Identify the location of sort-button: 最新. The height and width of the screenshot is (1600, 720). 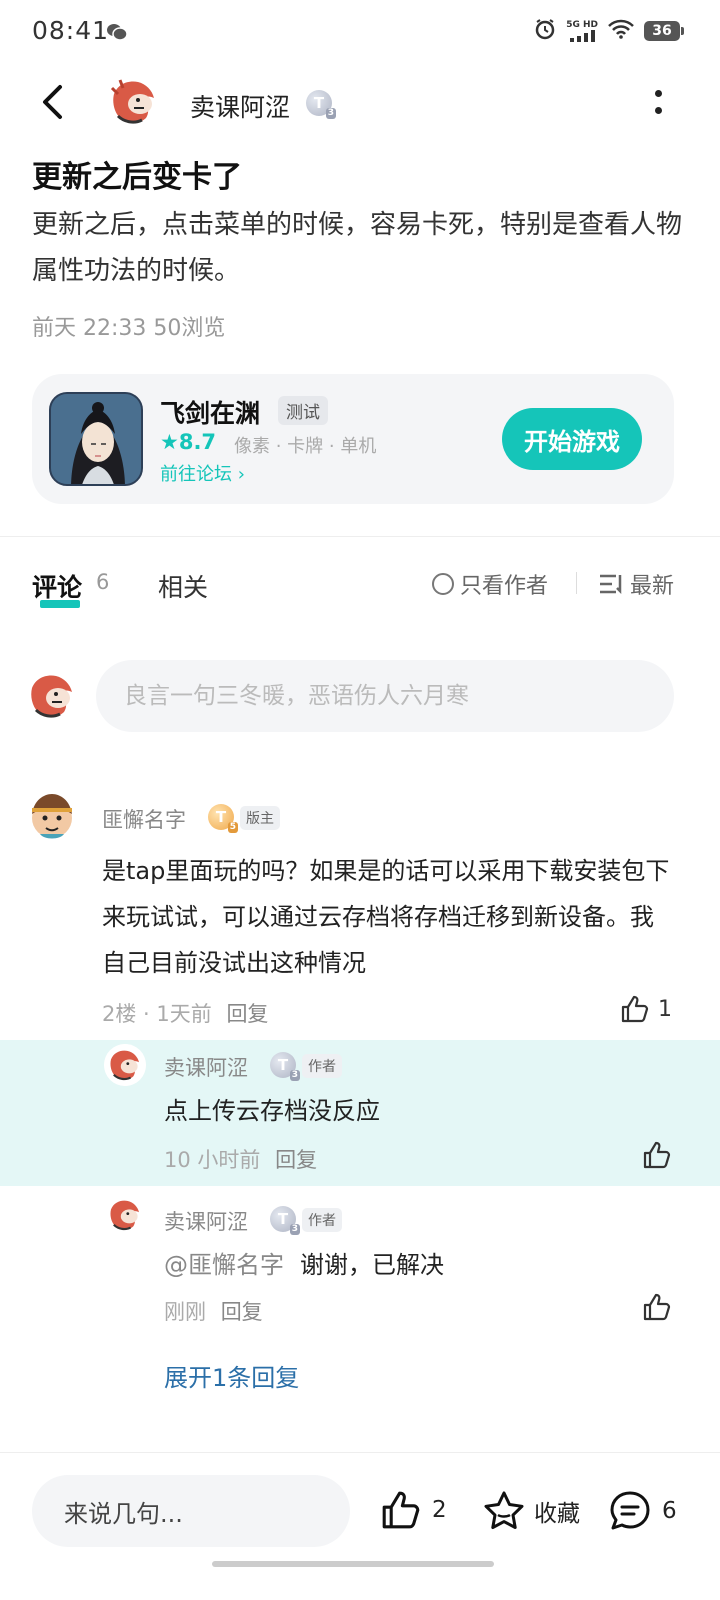
(636, 584).